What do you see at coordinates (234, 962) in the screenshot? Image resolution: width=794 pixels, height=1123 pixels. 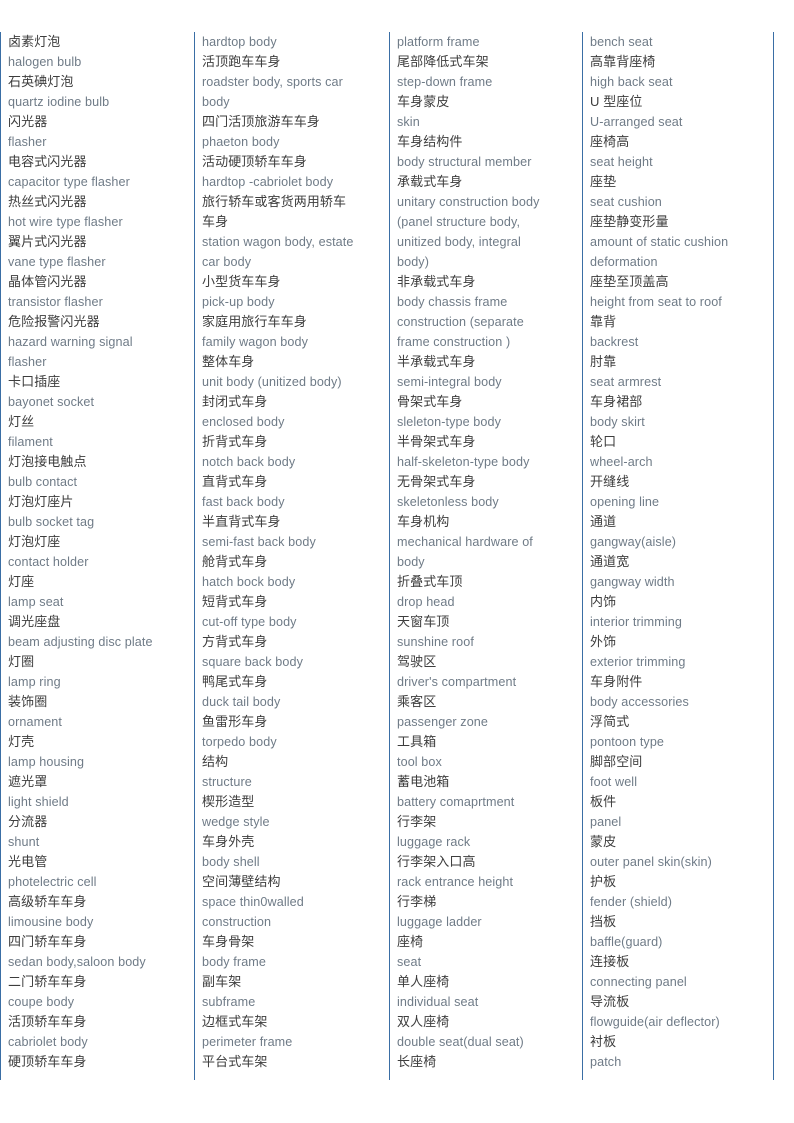 I see `glossary-term-en: body frame` at bounding box center [234, 962].